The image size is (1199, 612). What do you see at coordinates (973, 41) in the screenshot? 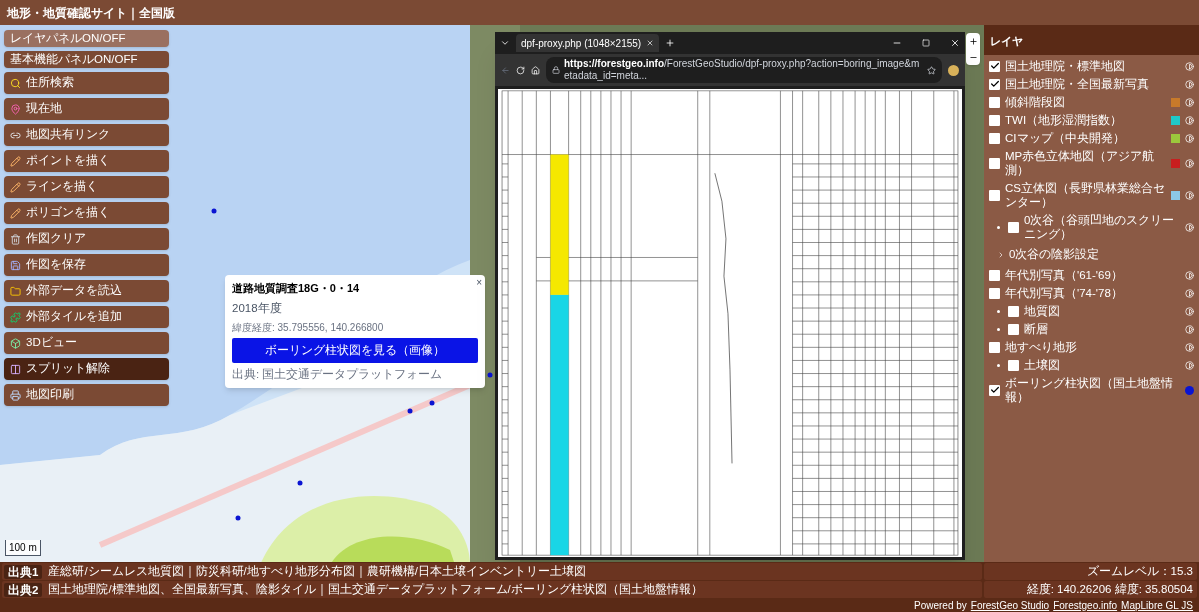
I see `plus-icon` at bounding box center [973, 41].